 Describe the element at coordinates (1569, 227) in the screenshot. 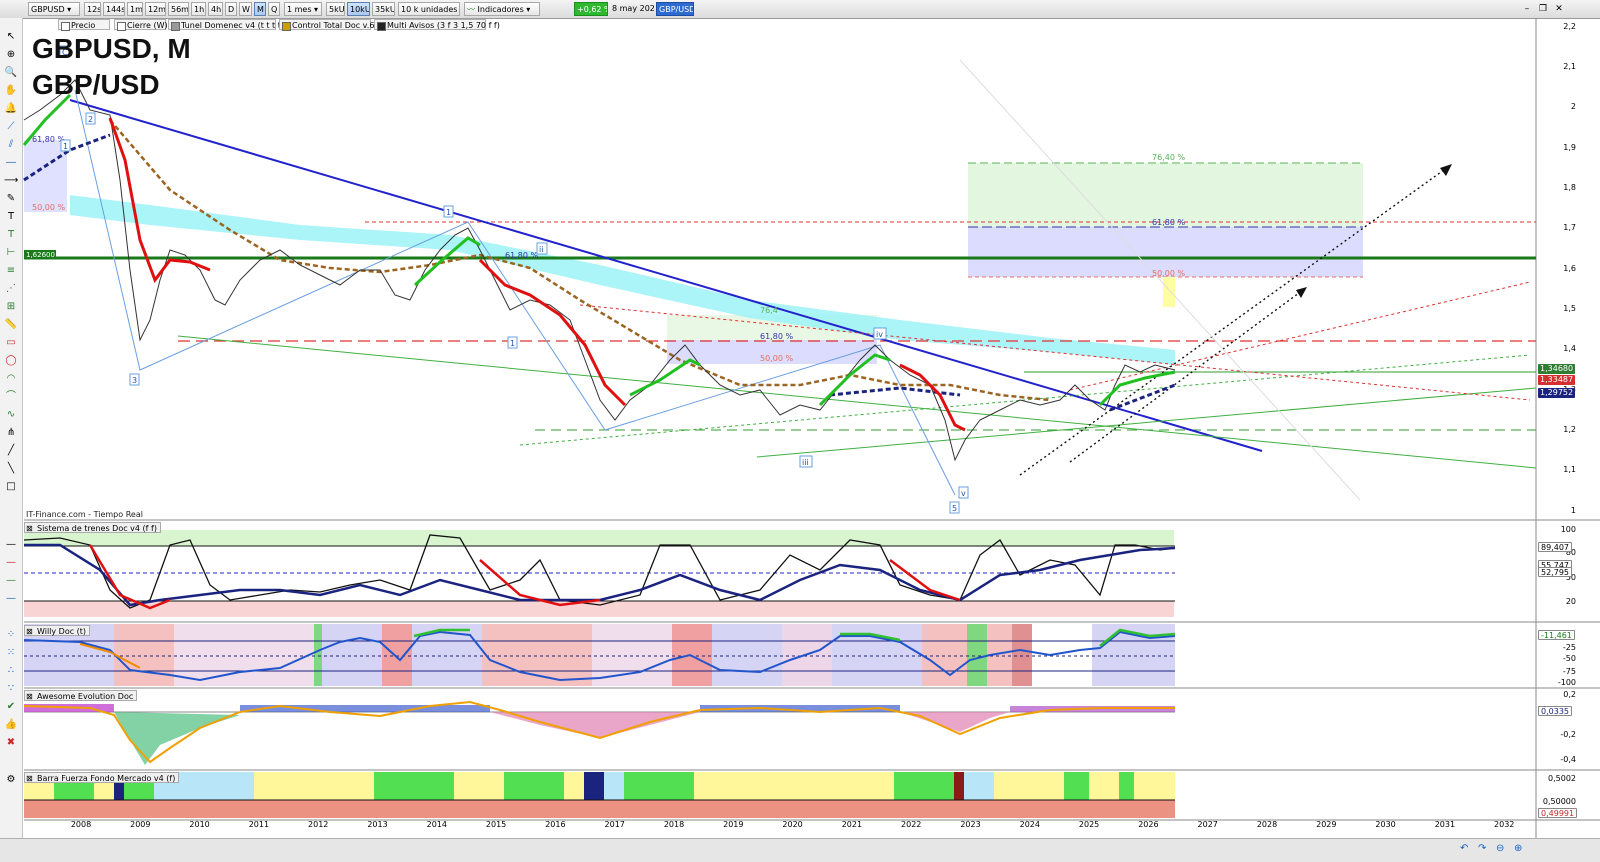

I see `price-tick: 1,7` at that location.